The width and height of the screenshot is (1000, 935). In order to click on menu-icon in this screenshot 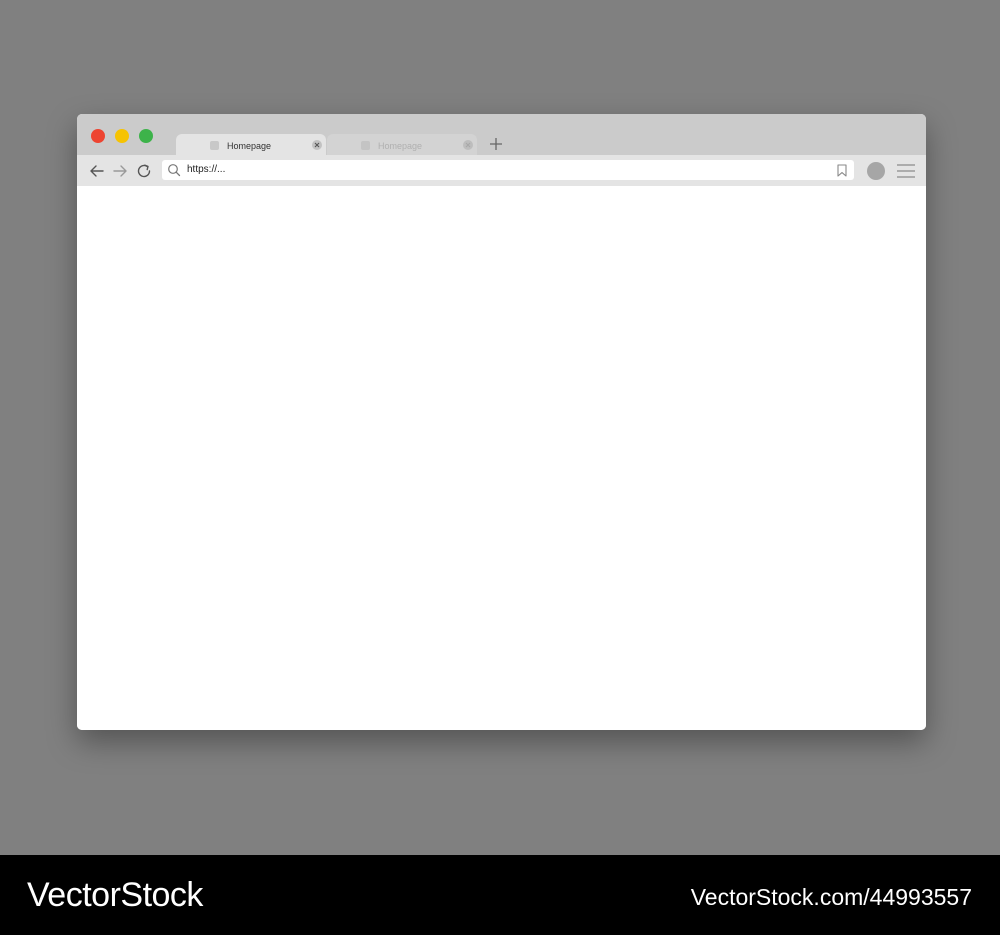, I will do `click(906, 171)`.